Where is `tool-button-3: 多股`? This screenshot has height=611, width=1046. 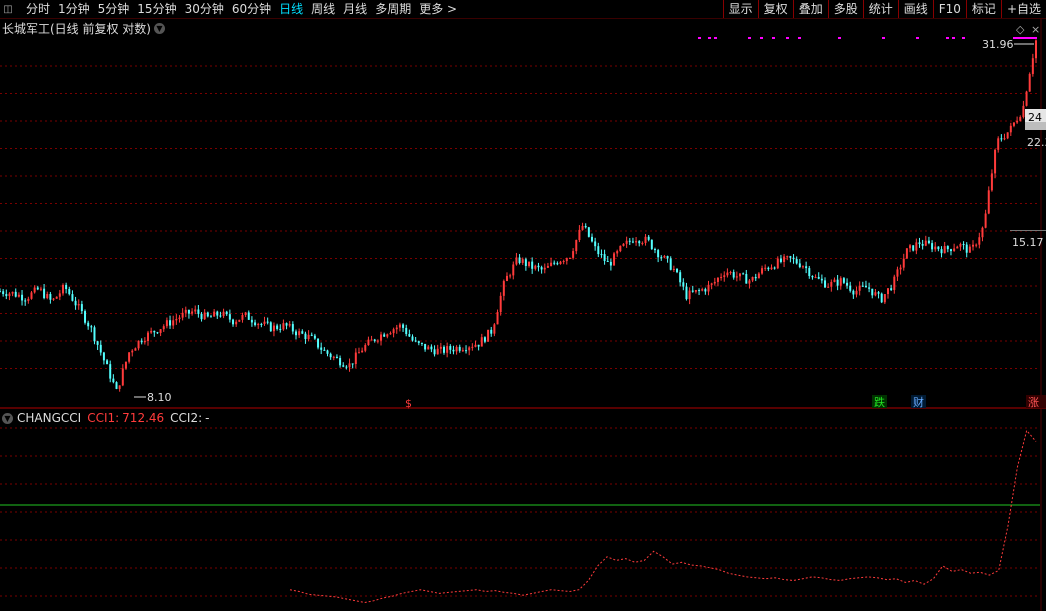
tool-button-3: 多股 is located at coordinates (845, 9).